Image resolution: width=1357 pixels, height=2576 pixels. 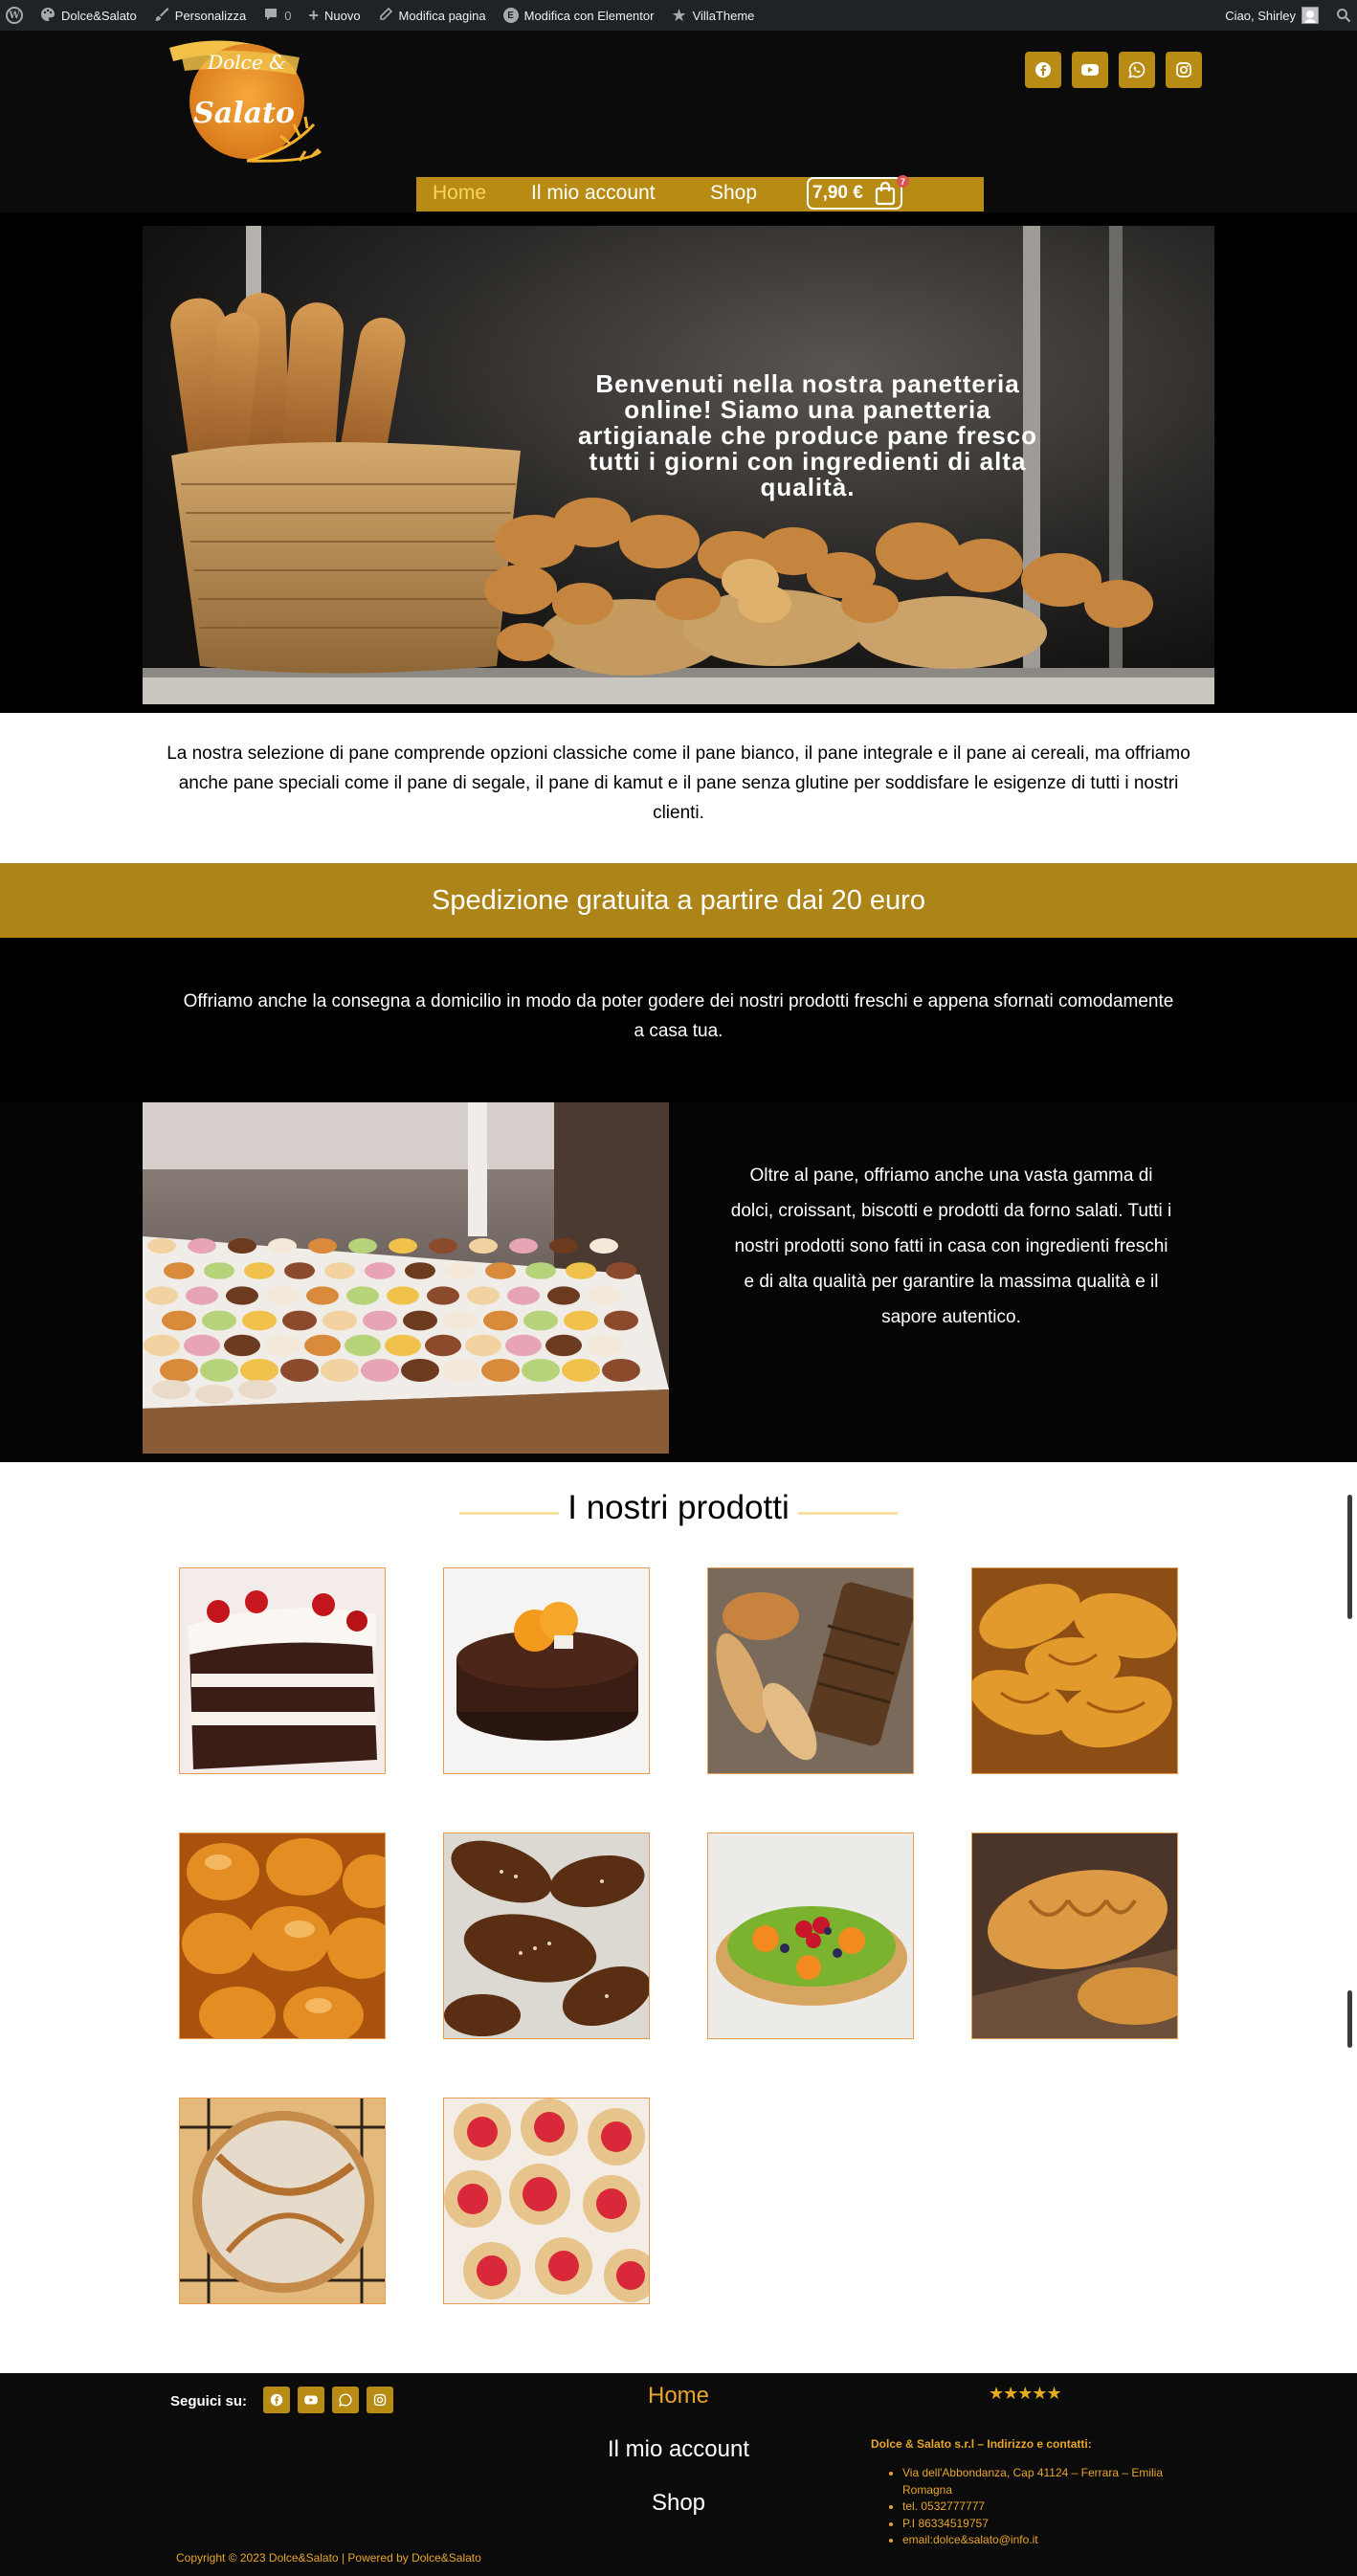 I want to click on site-logo: Dolce & Salato, so click(x=240, y=102).